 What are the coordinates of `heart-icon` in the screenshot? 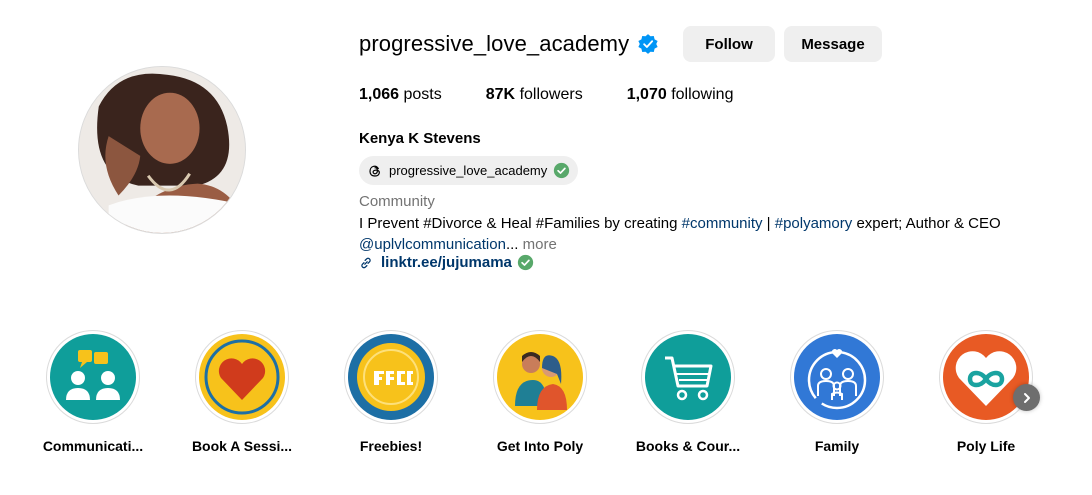 It's located at (242, 377).